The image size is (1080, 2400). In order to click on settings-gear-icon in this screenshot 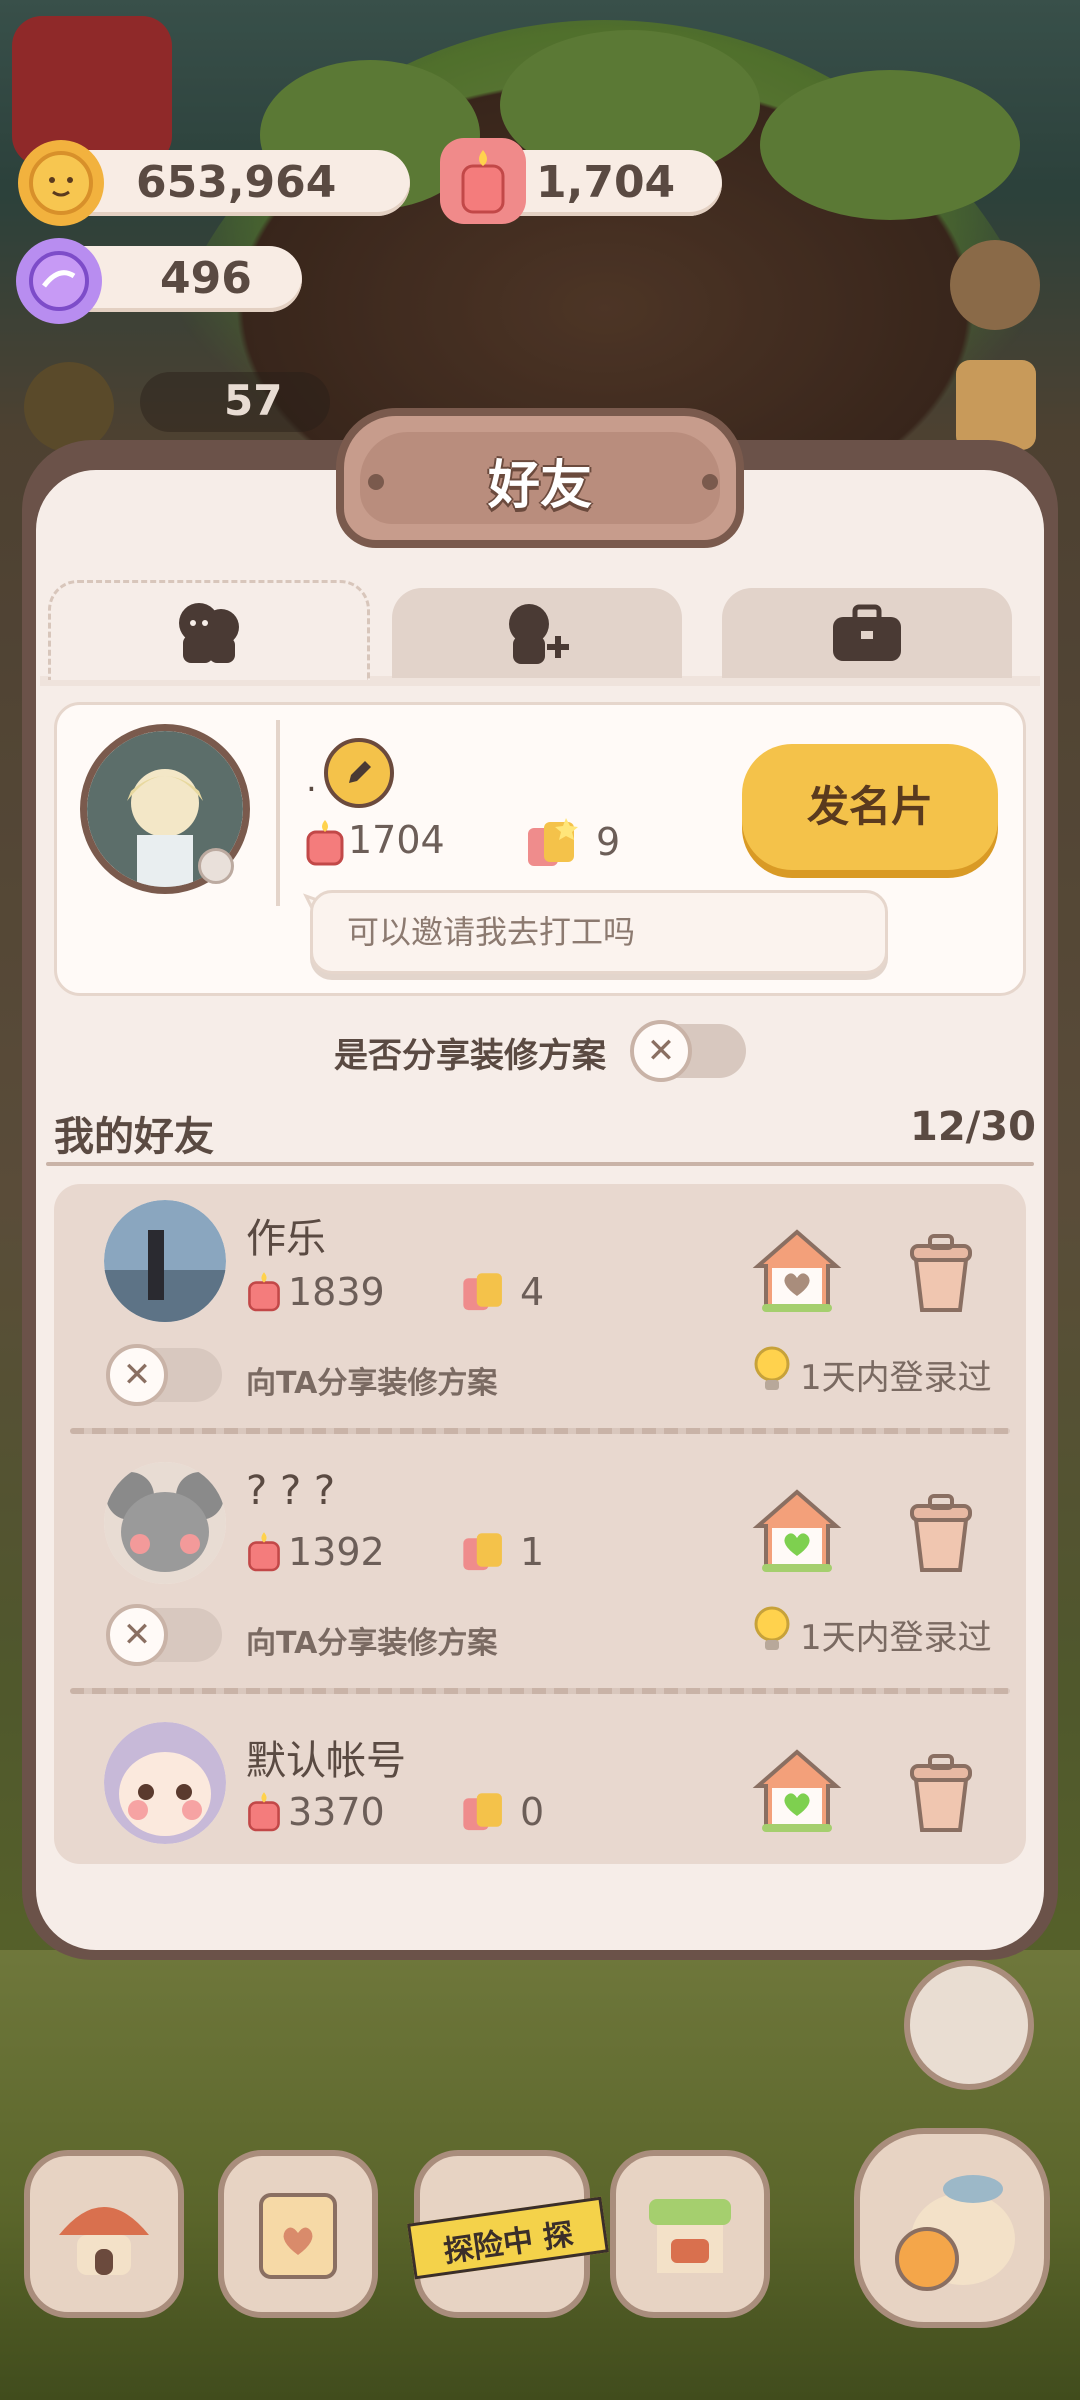, I will do `click(995, 285)`.